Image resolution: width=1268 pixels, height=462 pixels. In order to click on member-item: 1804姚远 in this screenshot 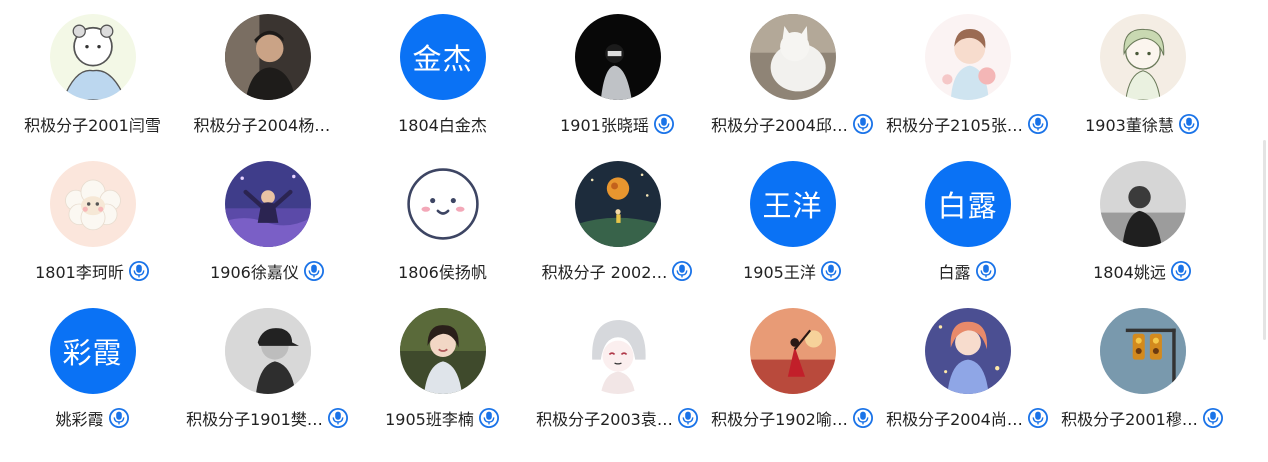, I will do `click(1142, 234)`.